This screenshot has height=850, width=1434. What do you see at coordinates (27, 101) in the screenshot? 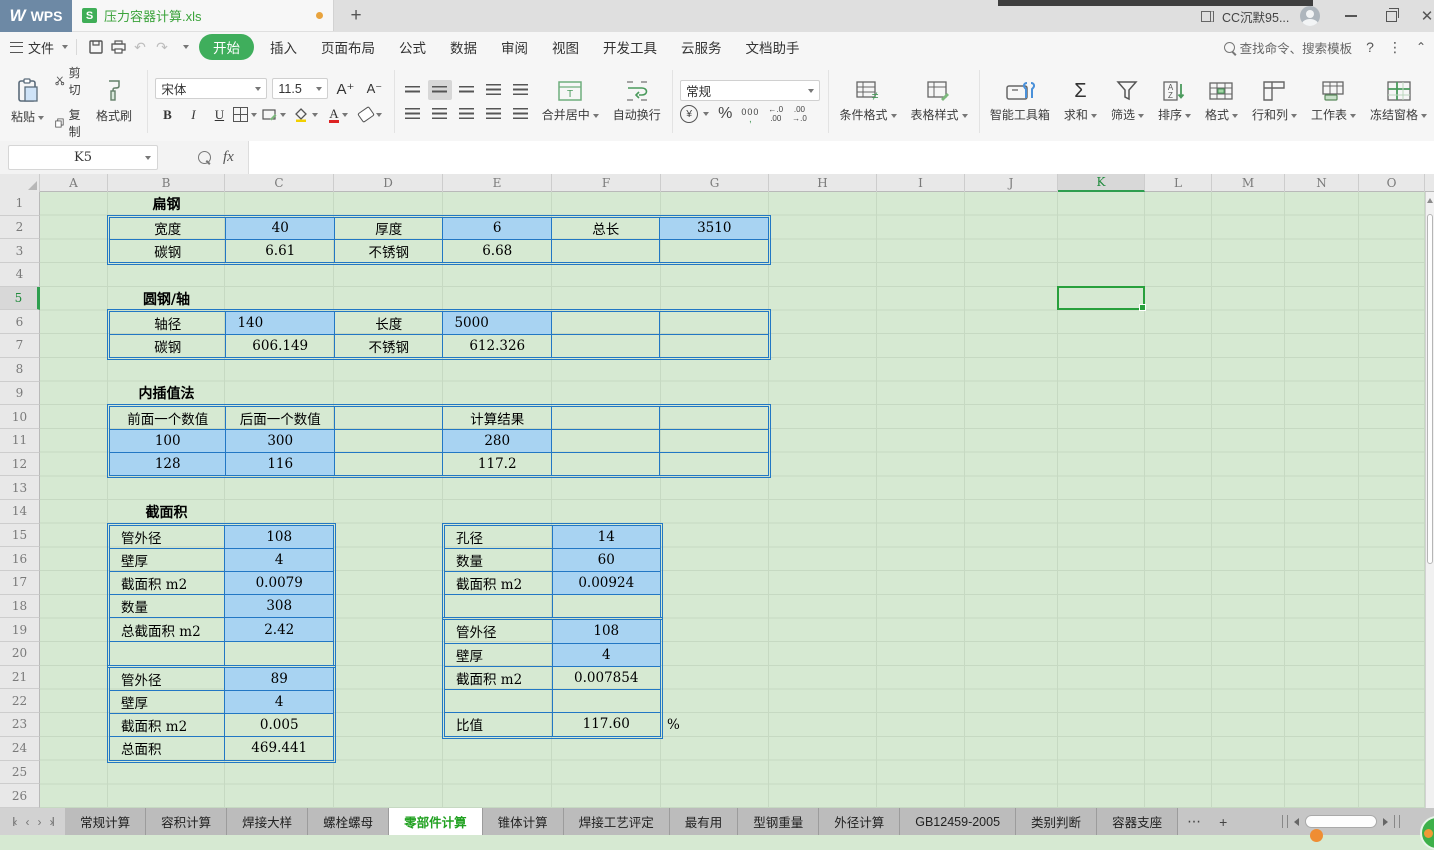
I see `paste-button: 粘贴` at bounding box center [27, 101].